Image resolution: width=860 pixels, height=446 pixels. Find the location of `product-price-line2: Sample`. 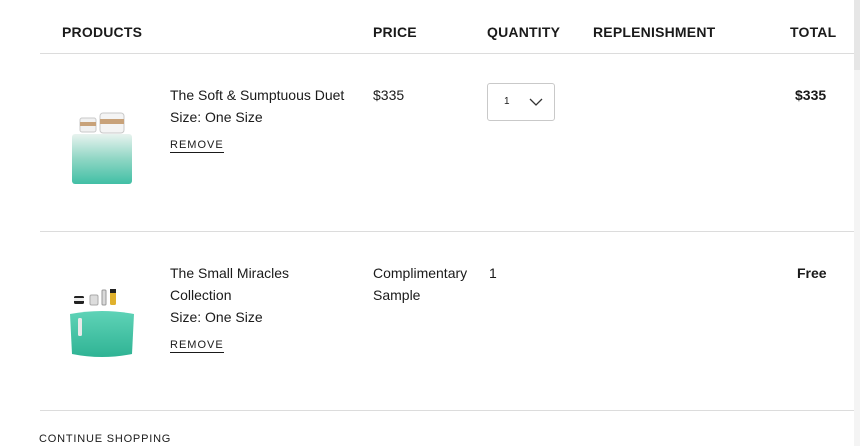

product-price-line2: Sample is located at coordinates (397, 295).